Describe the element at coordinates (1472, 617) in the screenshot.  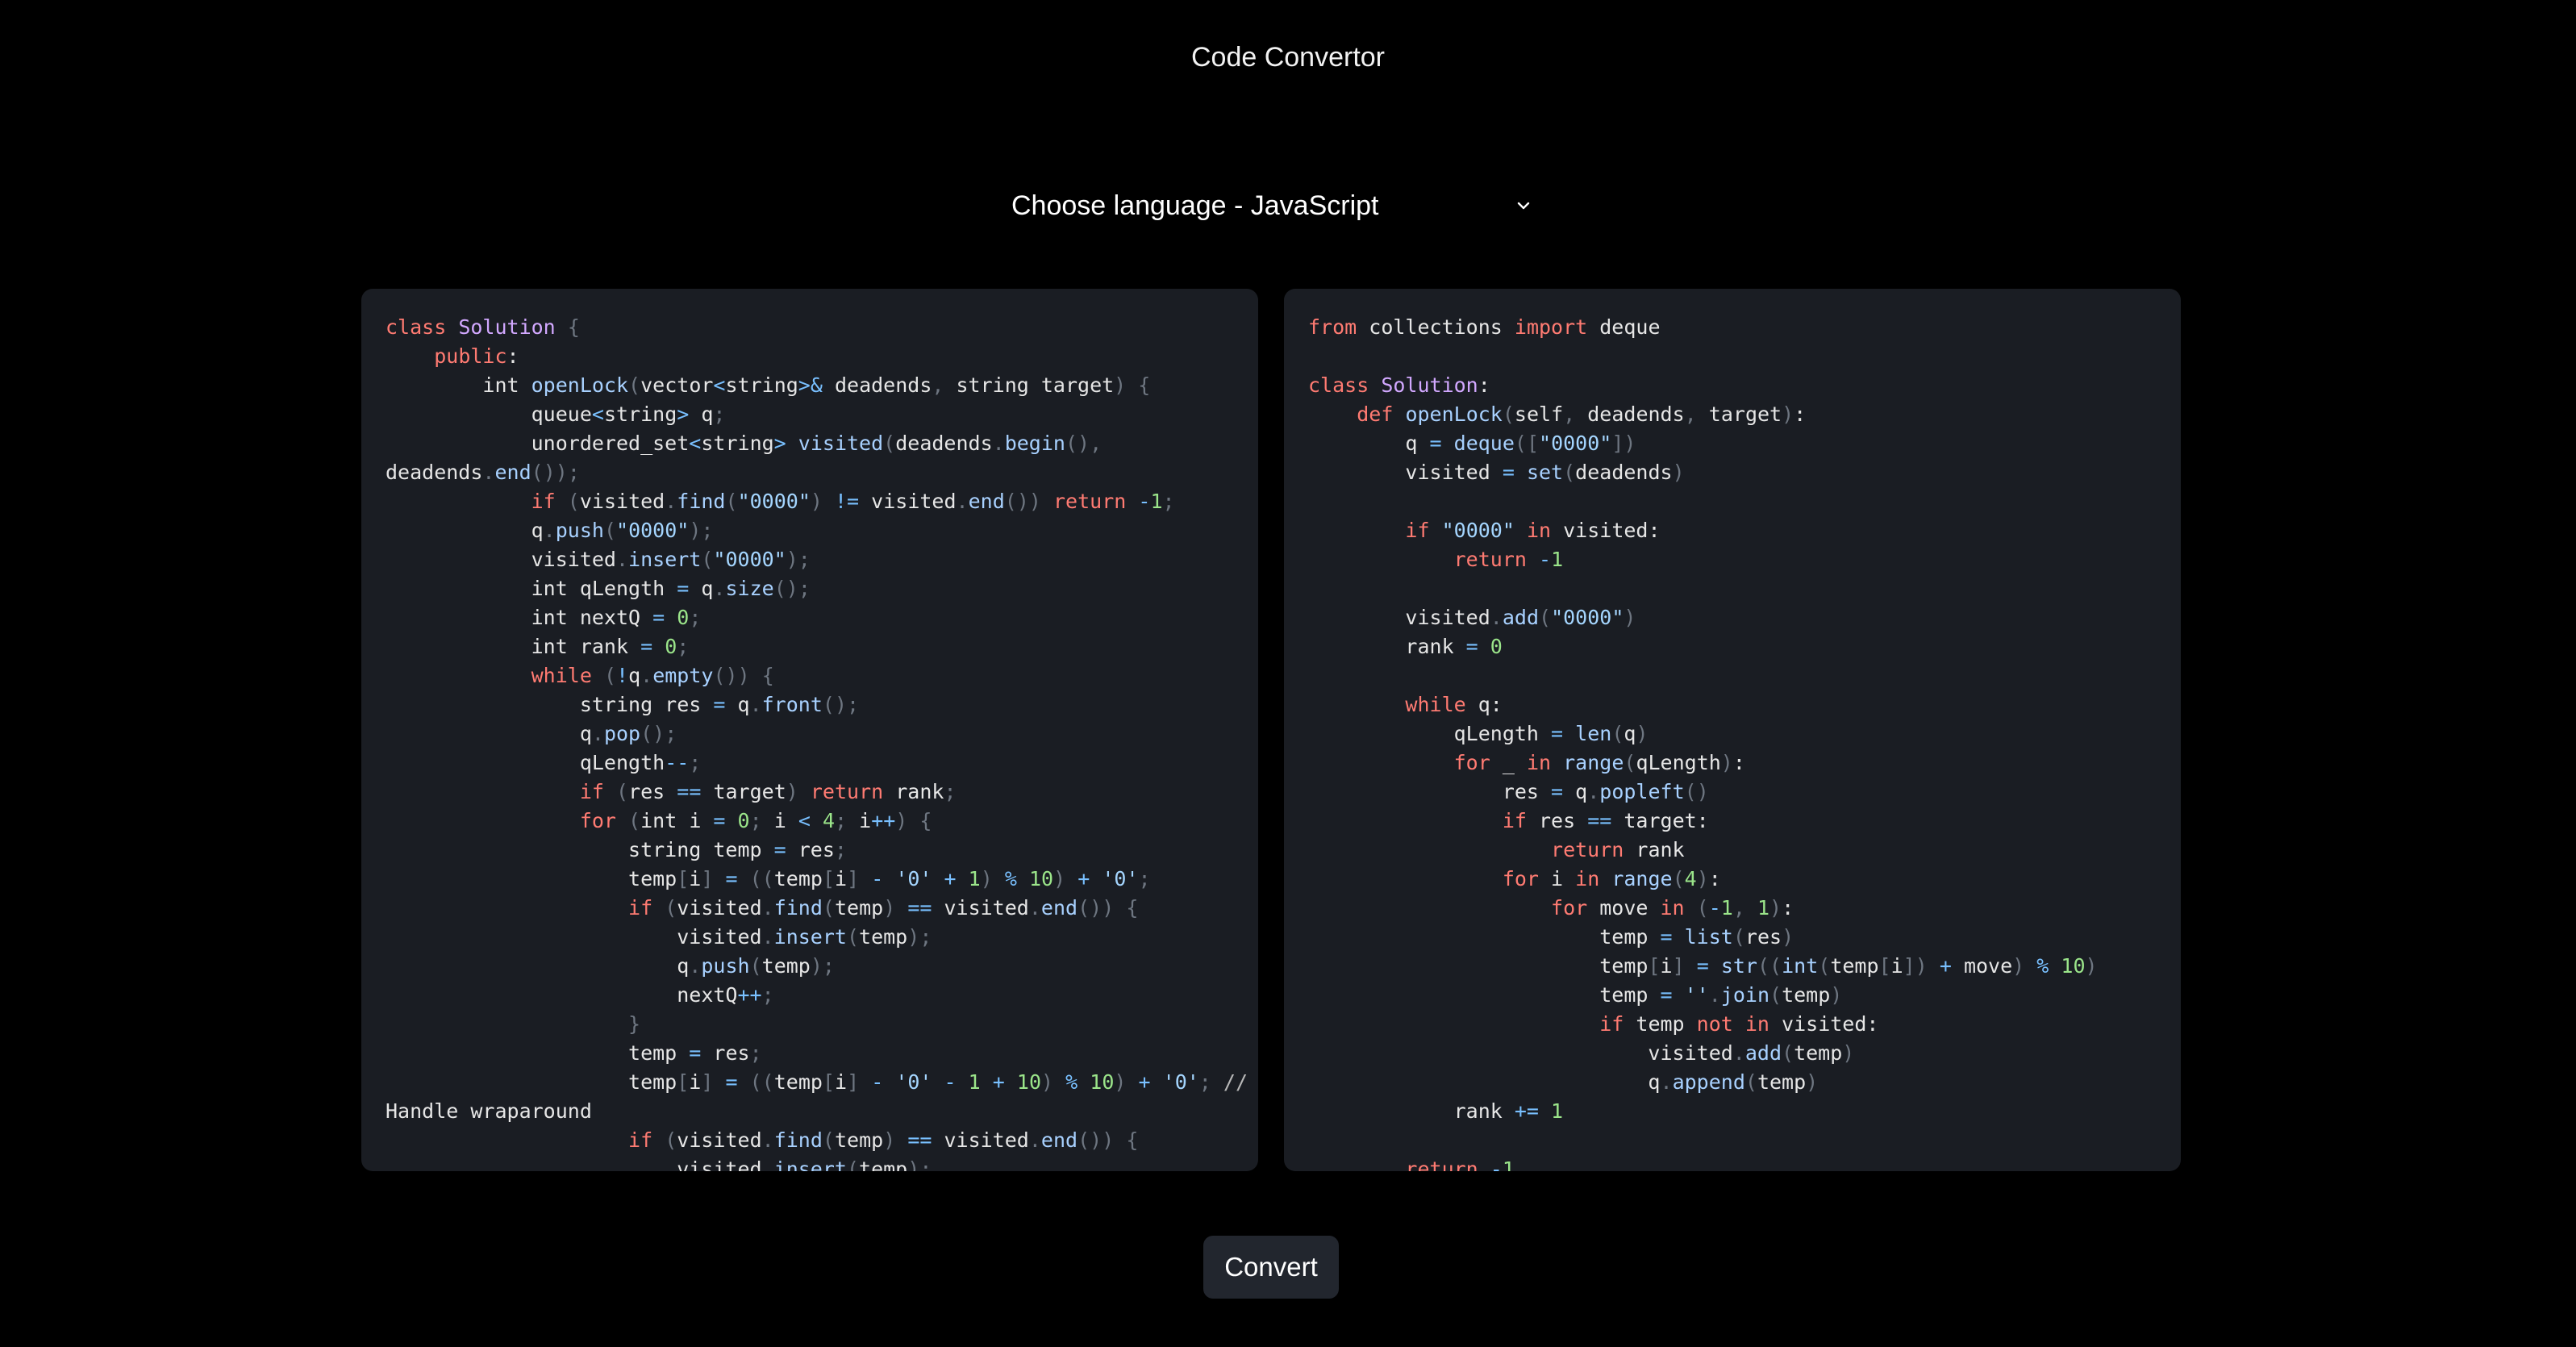
I see `output-code-line: visited.add("0000")` at that location.